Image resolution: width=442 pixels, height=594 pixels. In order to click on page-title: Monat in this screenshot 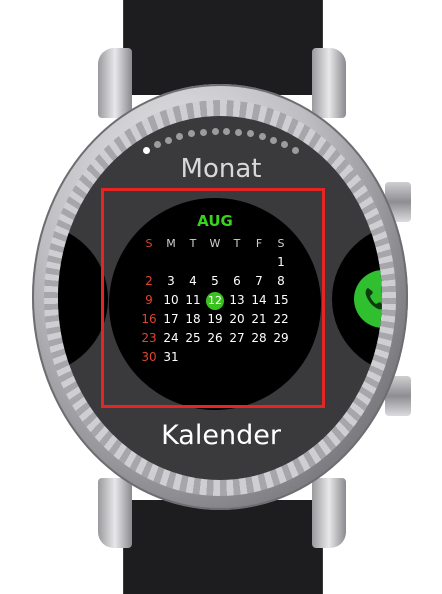, I will do `click(221, 169)`.